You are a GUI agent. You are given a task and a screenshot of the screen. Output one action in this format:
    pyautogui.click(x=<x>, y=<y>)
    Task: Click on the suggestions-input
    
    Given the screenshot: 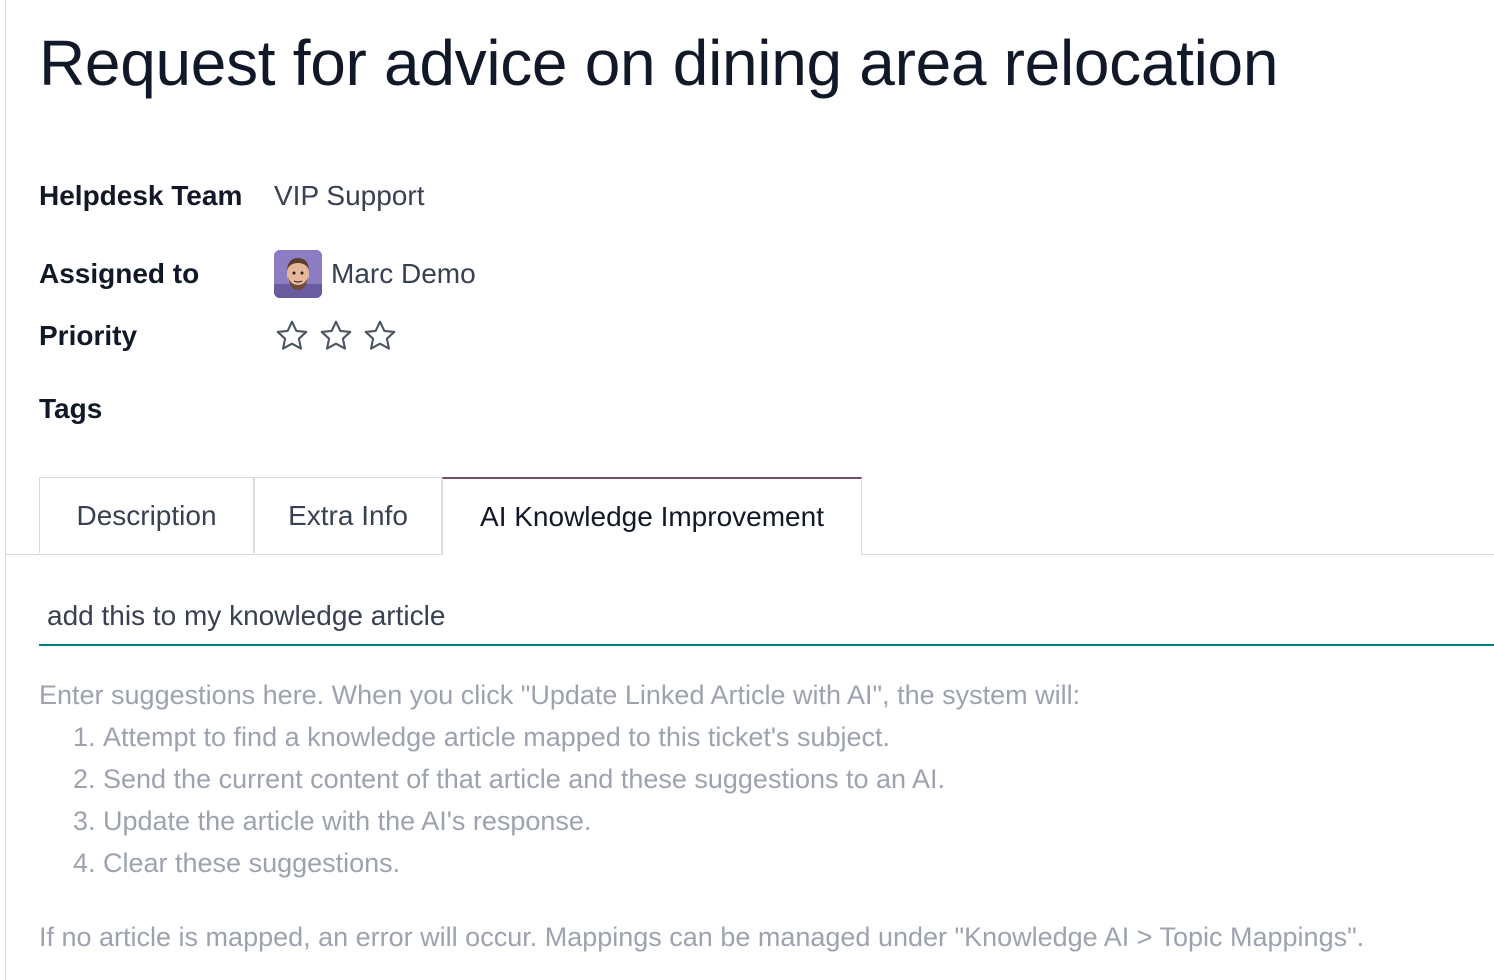 What is the action you would take?
    pyautogui.click(x=766, y=616)
    